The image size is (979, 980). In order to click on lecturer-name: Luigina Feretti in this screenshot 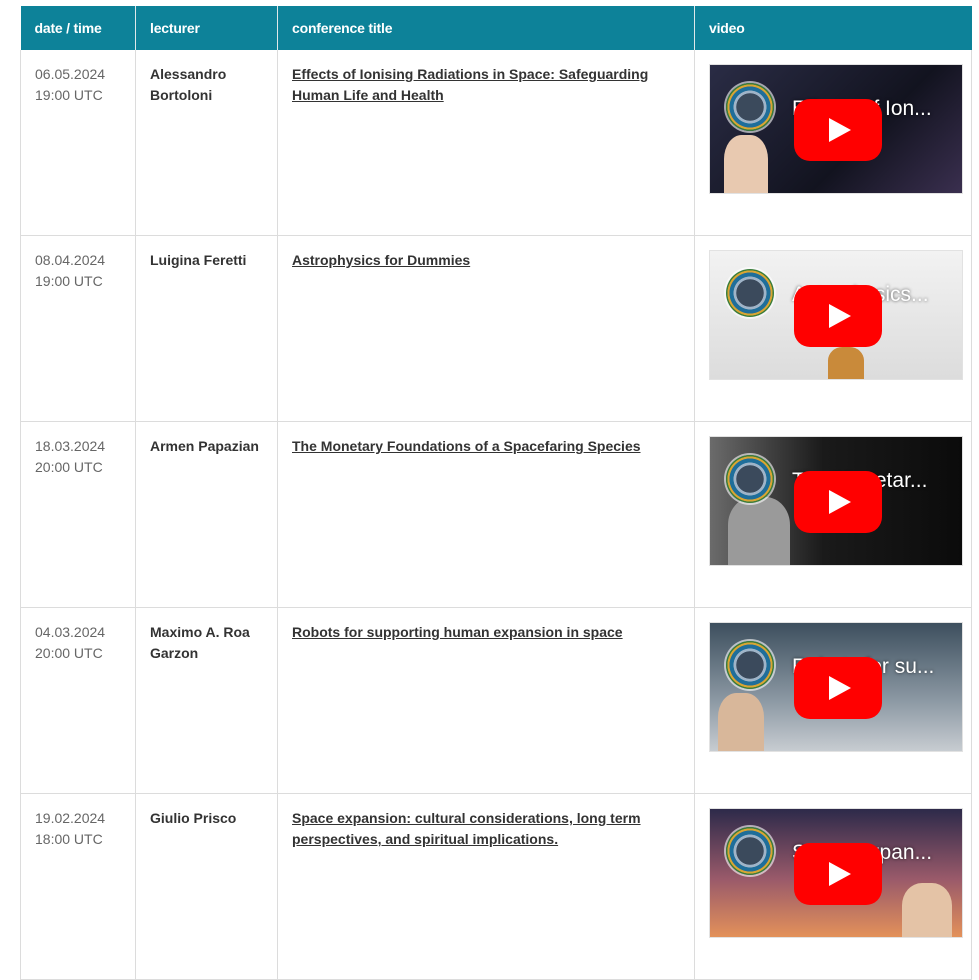, I will do `click(198, 260)`.